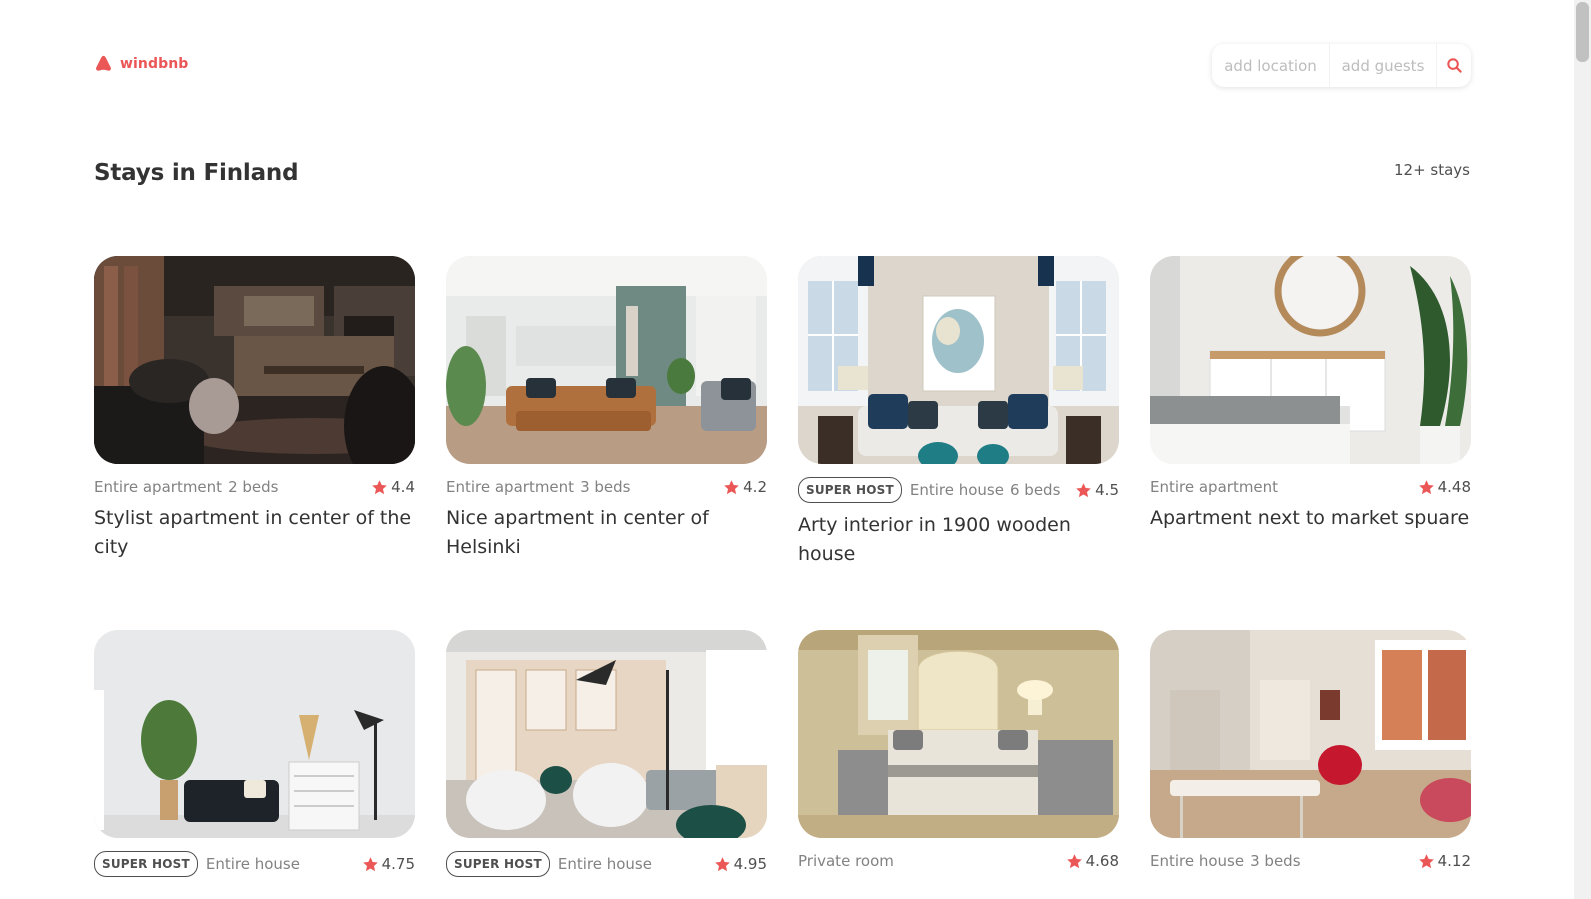  I want to click on location-field: add location, so click(1271, 65).